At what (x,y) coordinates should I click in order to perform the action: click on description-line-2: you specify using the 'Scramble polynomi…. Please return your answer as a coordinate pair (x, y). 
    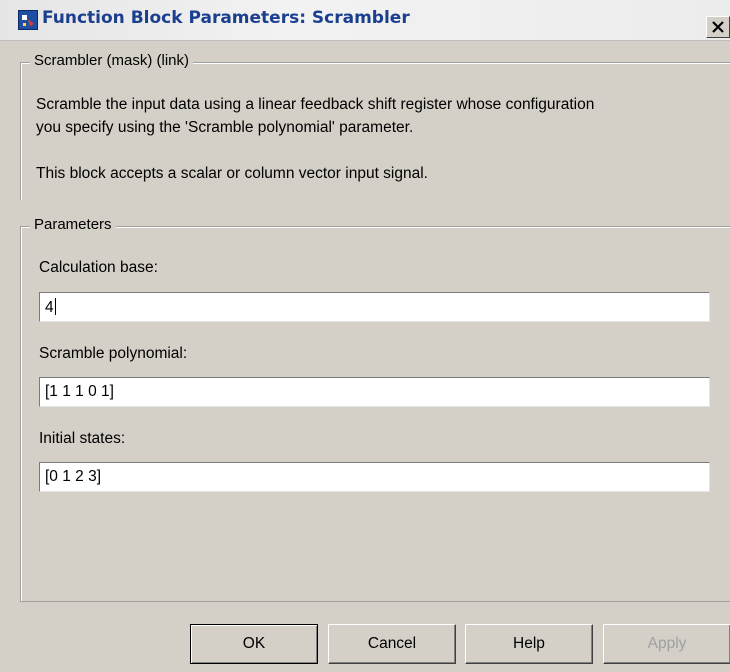
    Looking at the image, I should click on (225, 127).